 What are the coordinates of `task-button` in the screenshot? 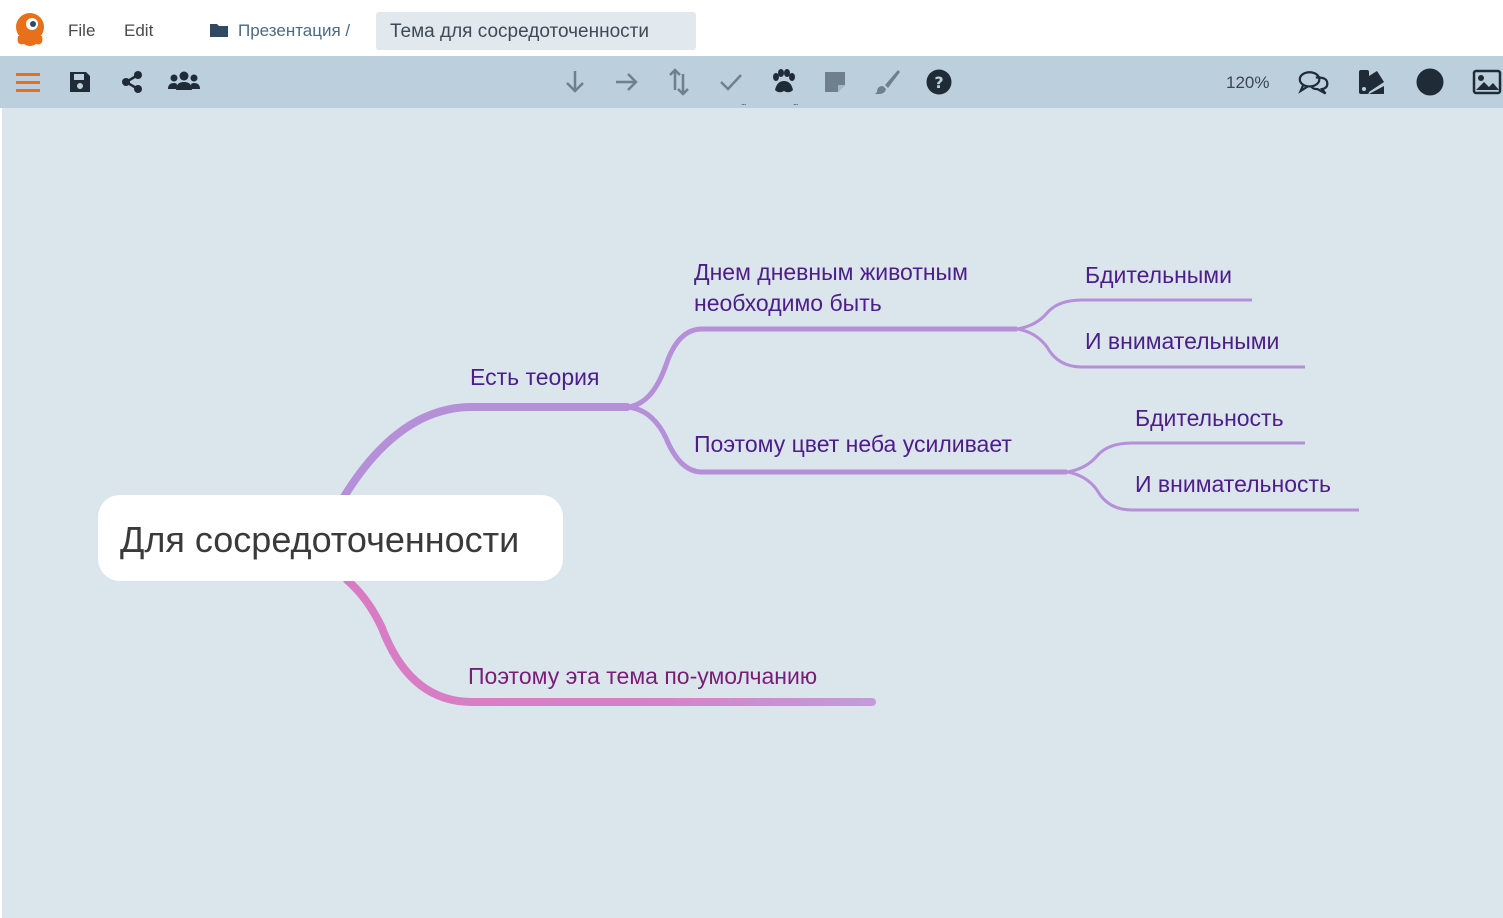 It's located at (731, 82).